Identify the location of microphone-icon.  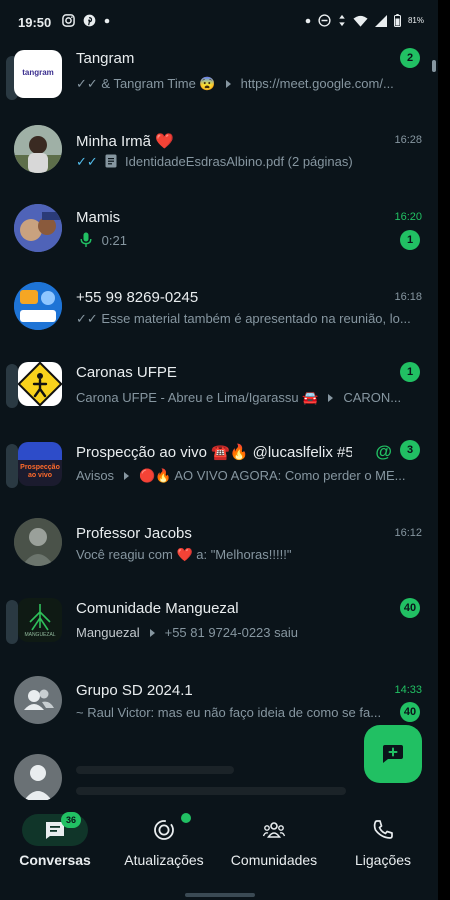
(86, 239).